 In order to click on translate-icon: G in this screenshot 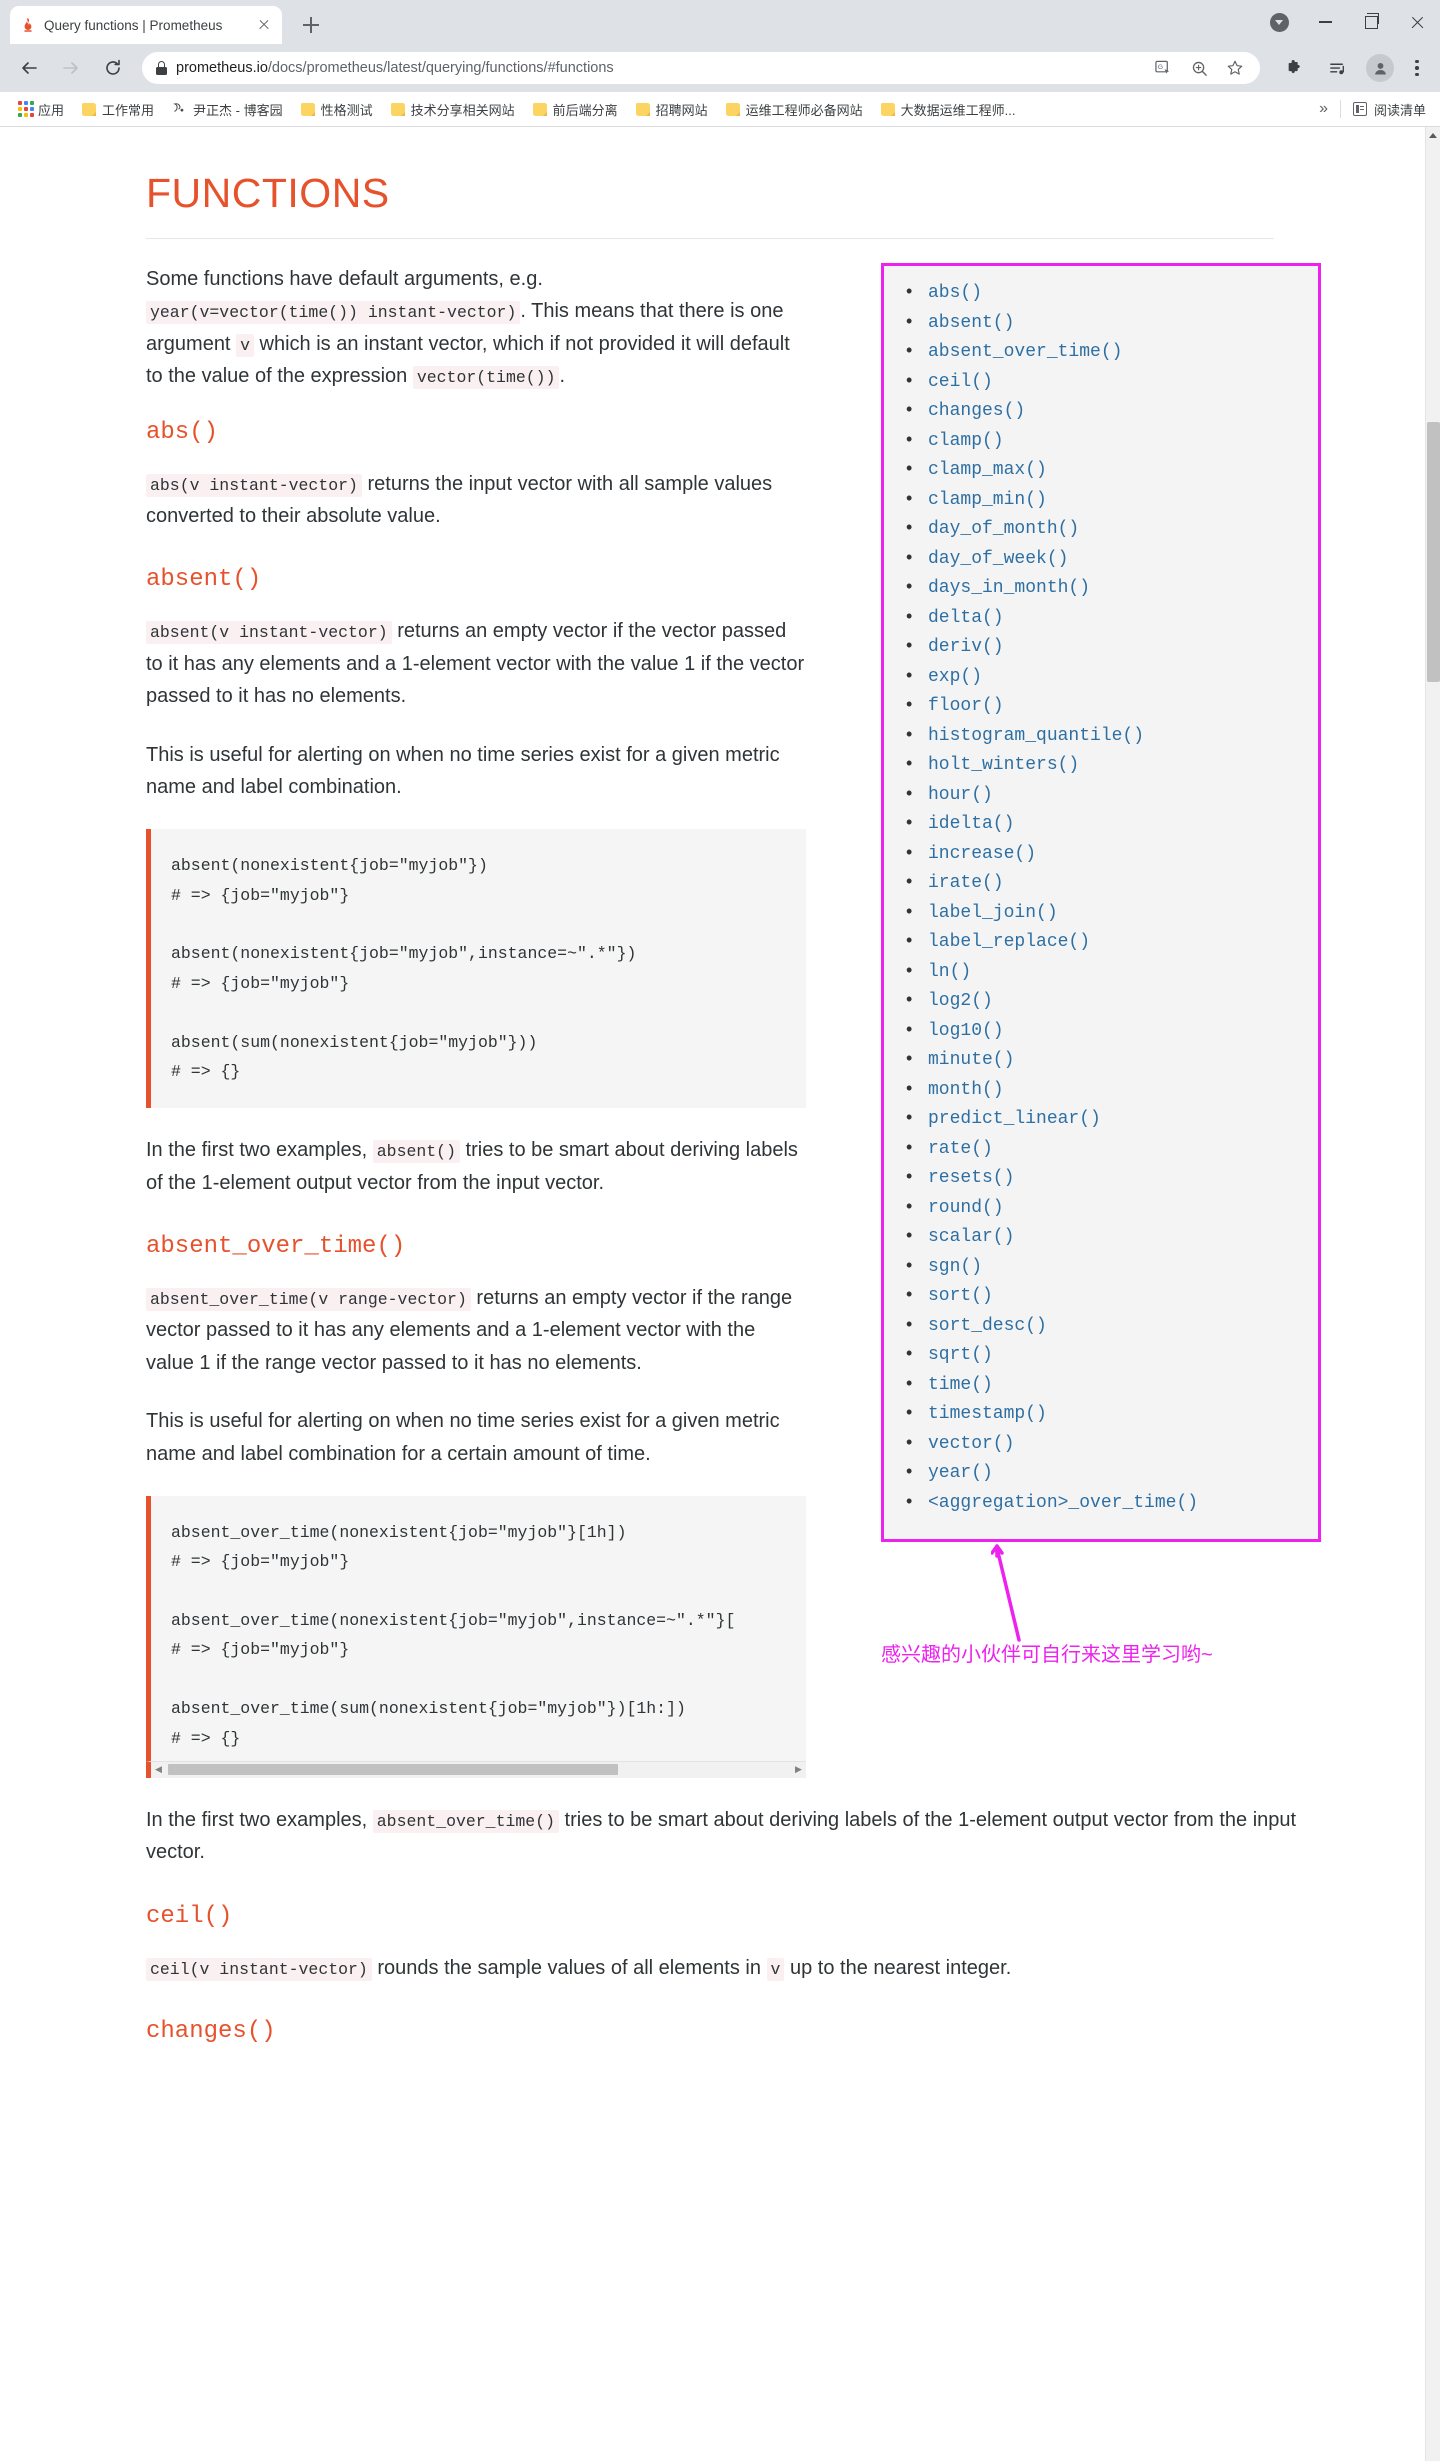, I will do `click(1163, 68)`.